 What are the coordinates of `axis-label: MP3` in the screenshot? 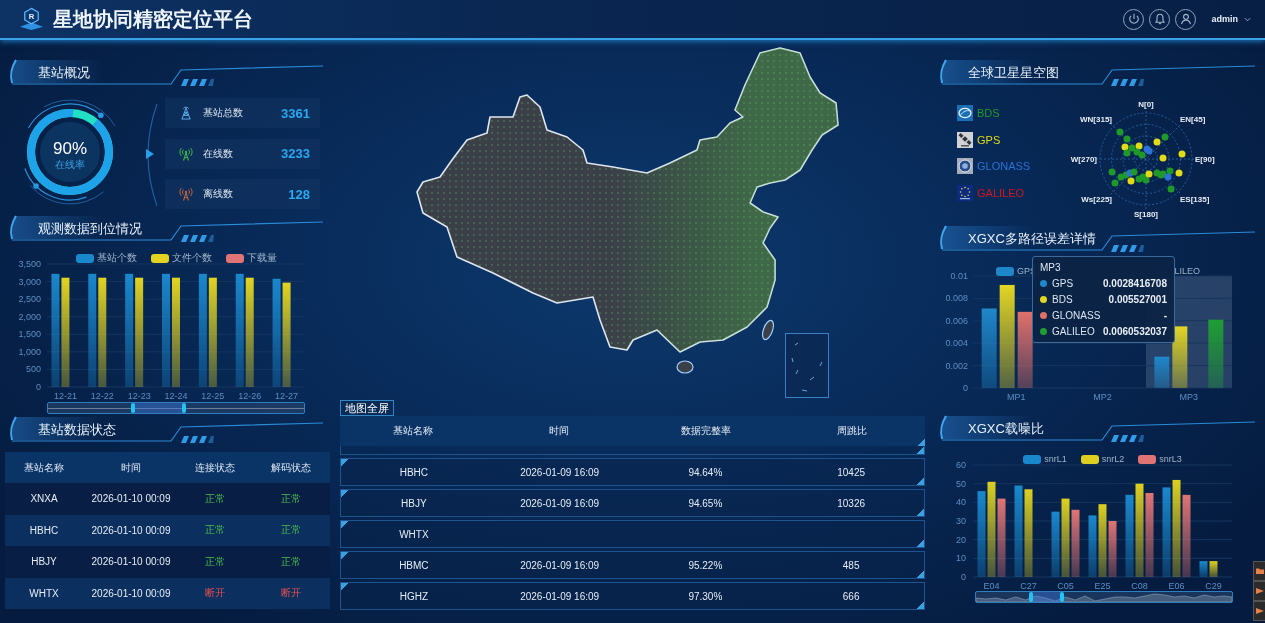 It's located at (1189, 397).